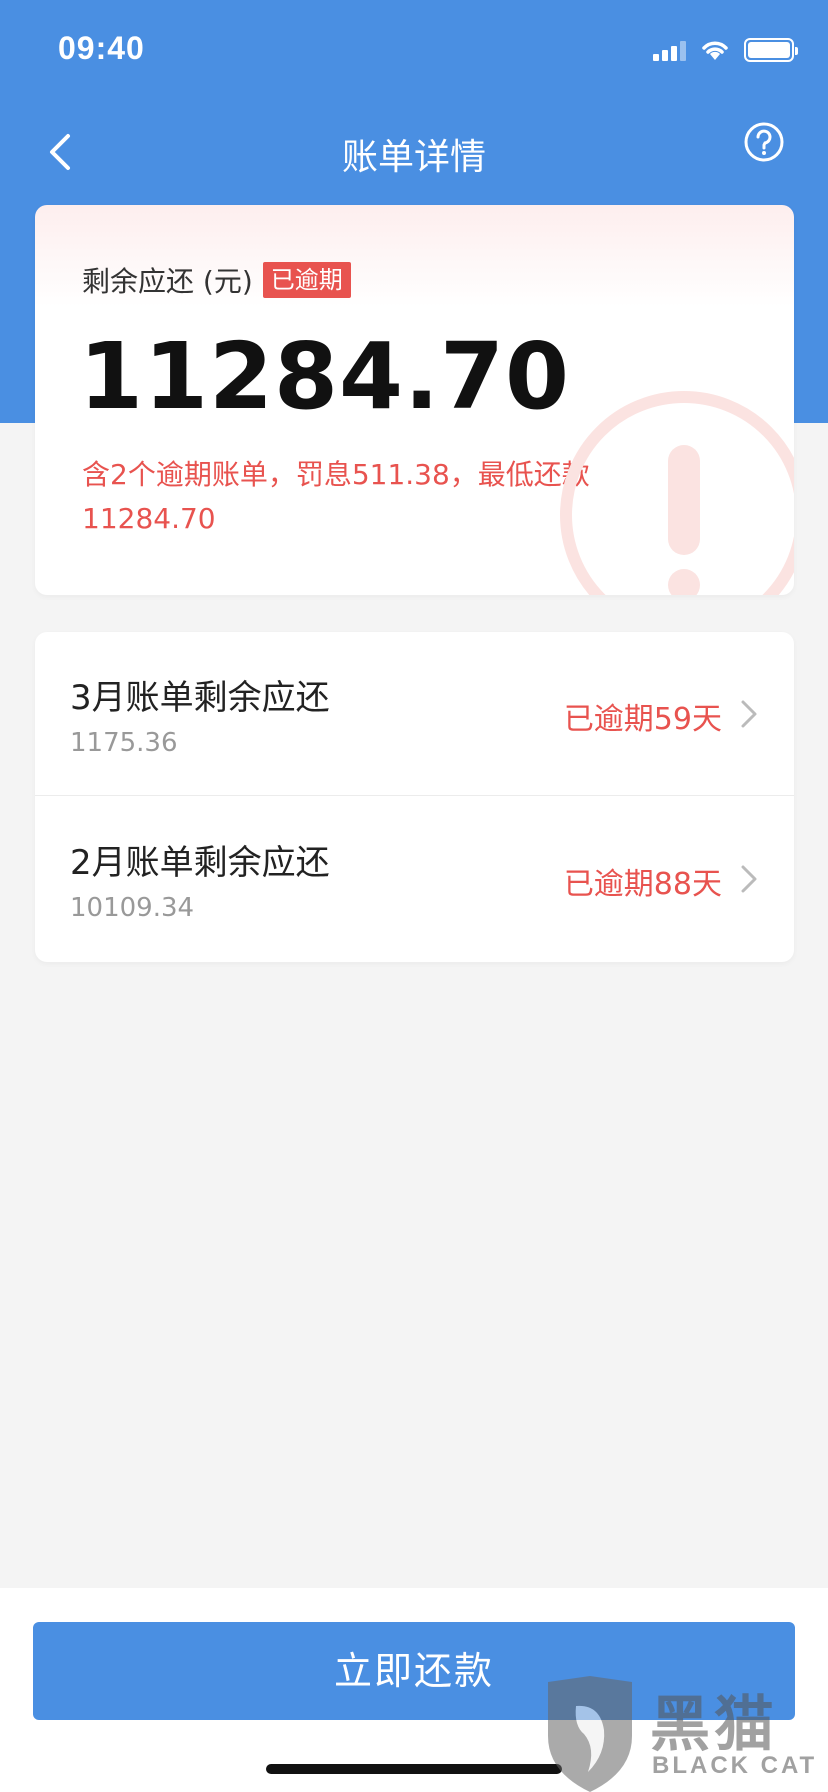  I want to click on status-icons, so click(725, 50).